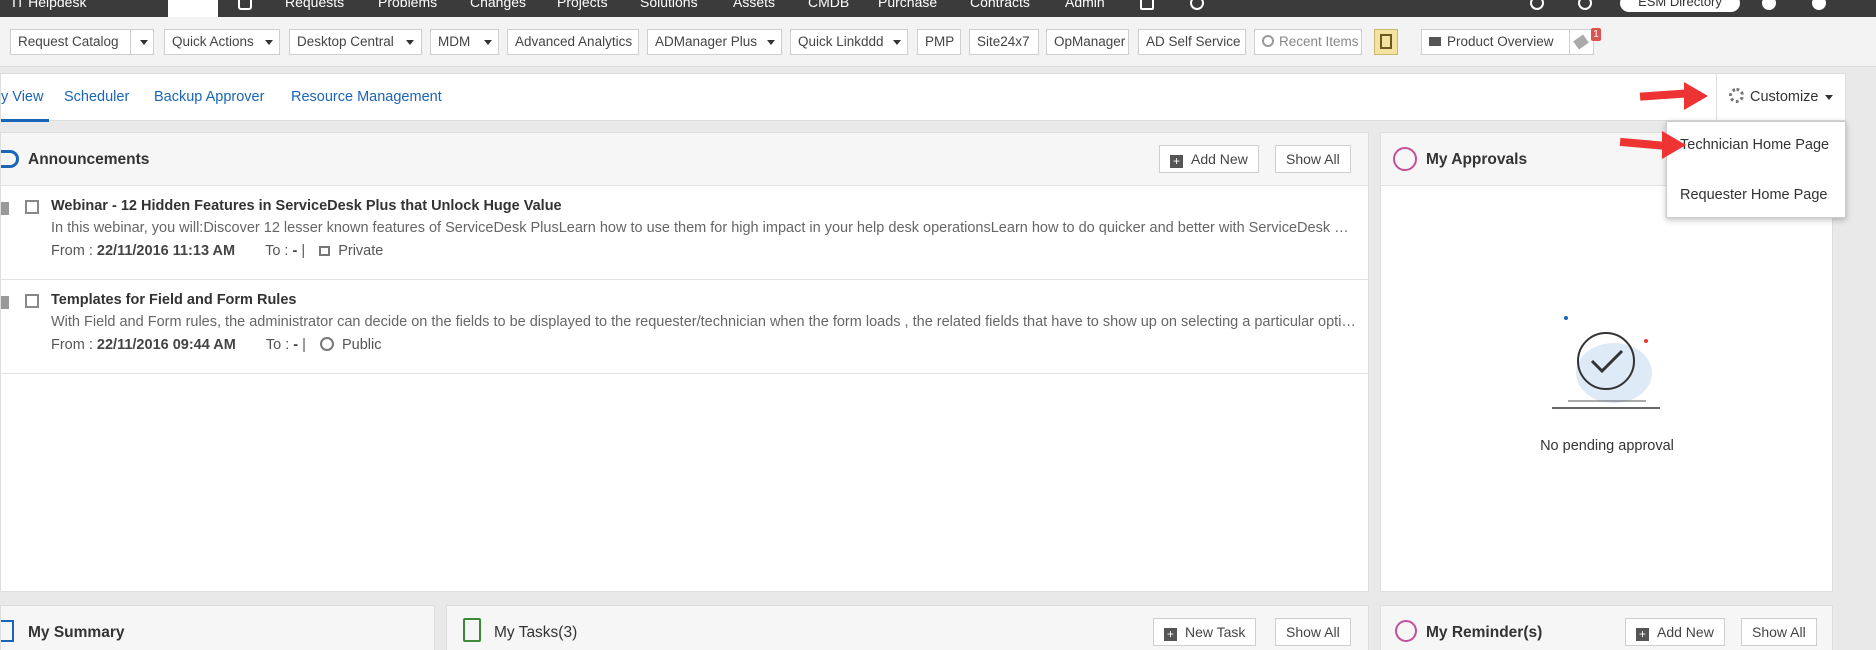 The height and width of the screenshot is (650, 1876). I want to click on from-date: 22/11/2016 11:13 AM, so click(166, 251).